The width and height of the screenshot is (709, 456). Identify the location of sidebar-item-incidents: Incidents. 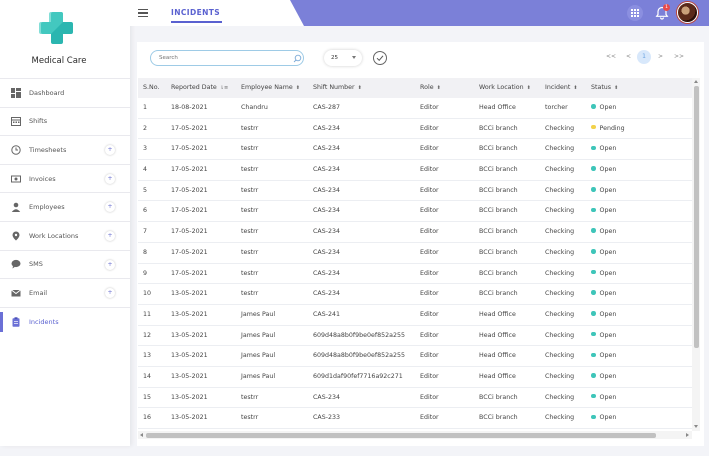
(65, 321).